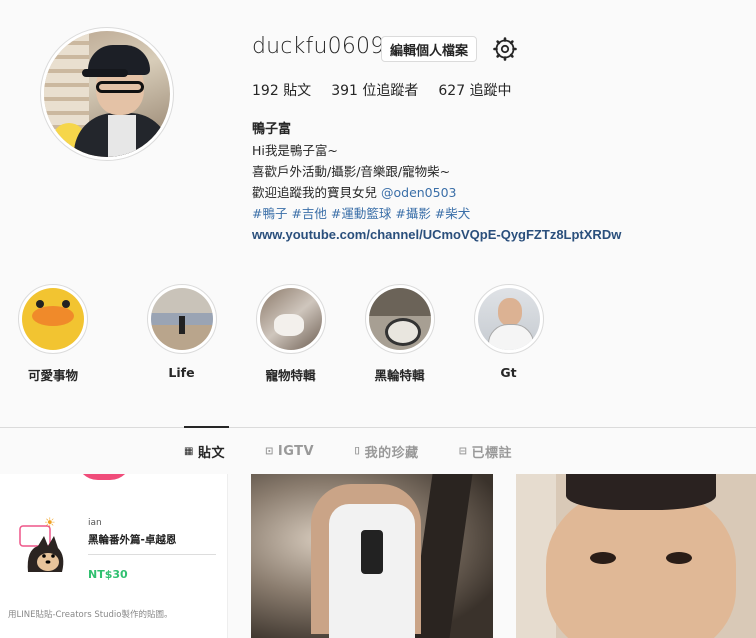 This screenshot has height=638, width=756. What do you see at coordinates (295, 150) in the screenshot?
I see `bio-line-1: Hi我是鴨子富~` at bounding box center [295, 150].